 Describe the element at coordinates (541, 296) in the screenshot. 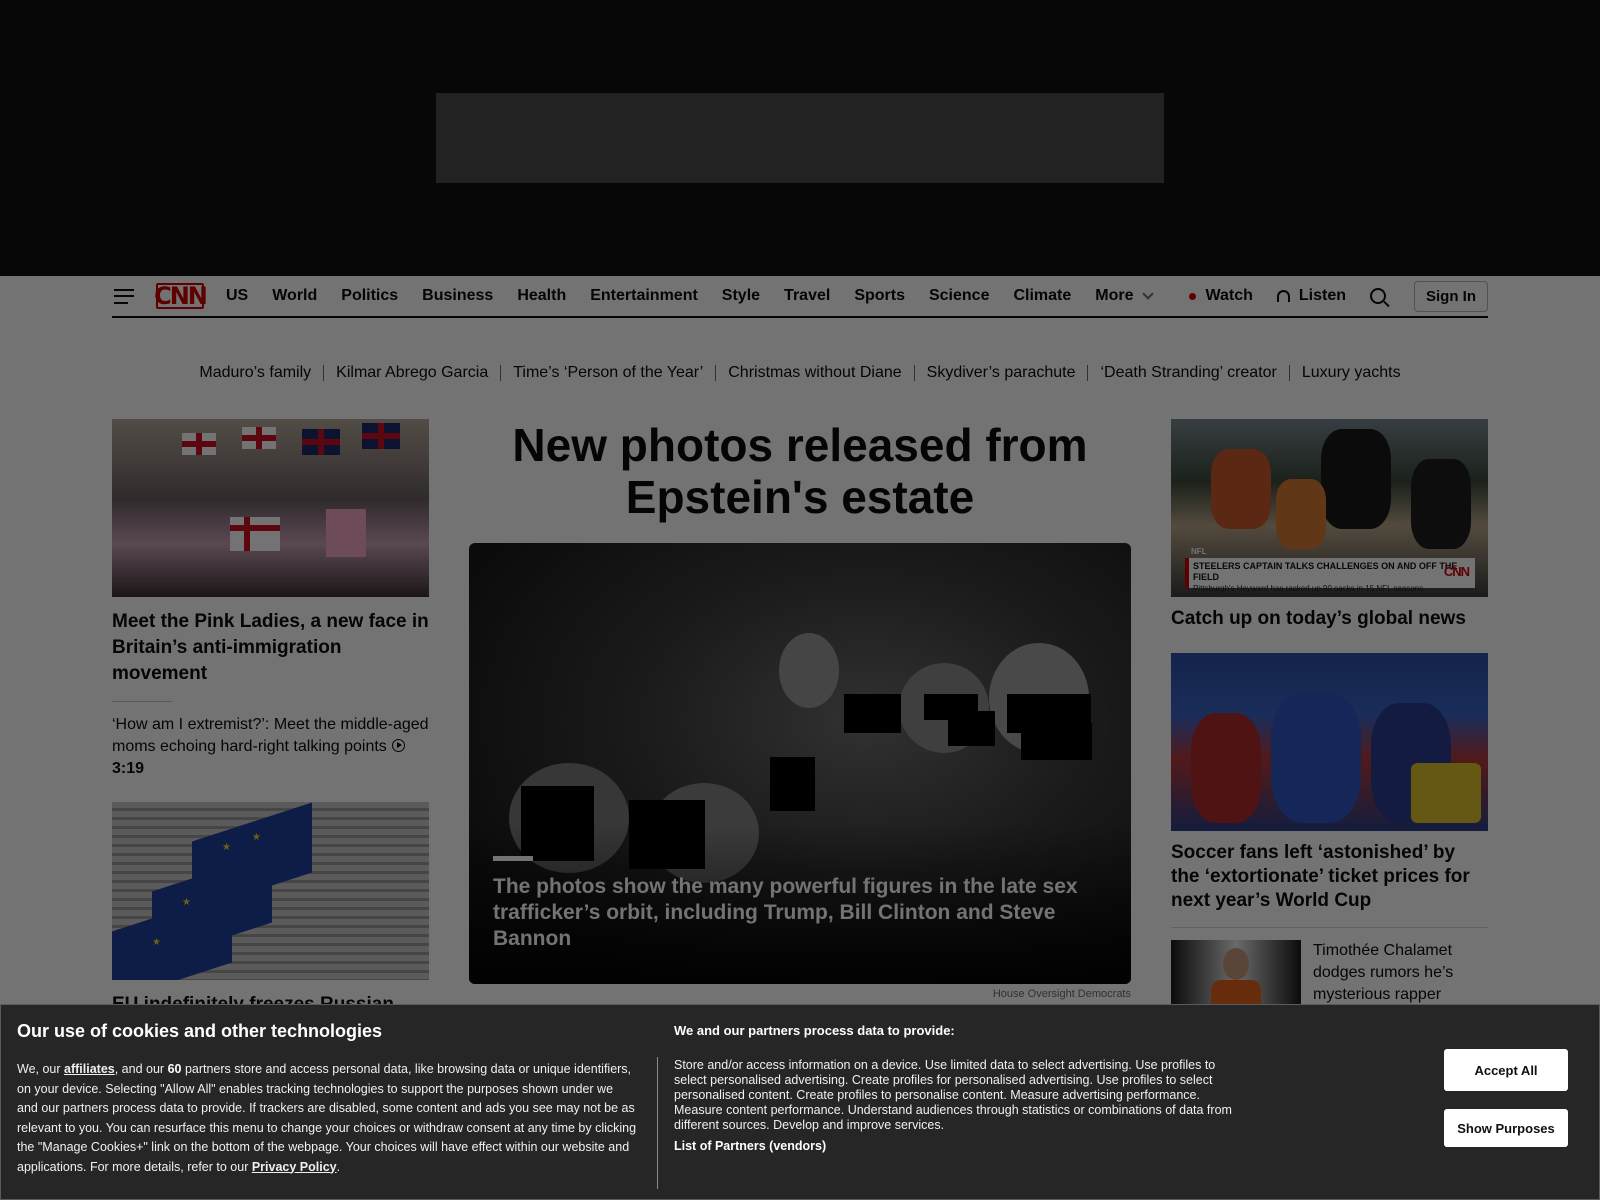

I see `nav-link-health: Health` at that location.